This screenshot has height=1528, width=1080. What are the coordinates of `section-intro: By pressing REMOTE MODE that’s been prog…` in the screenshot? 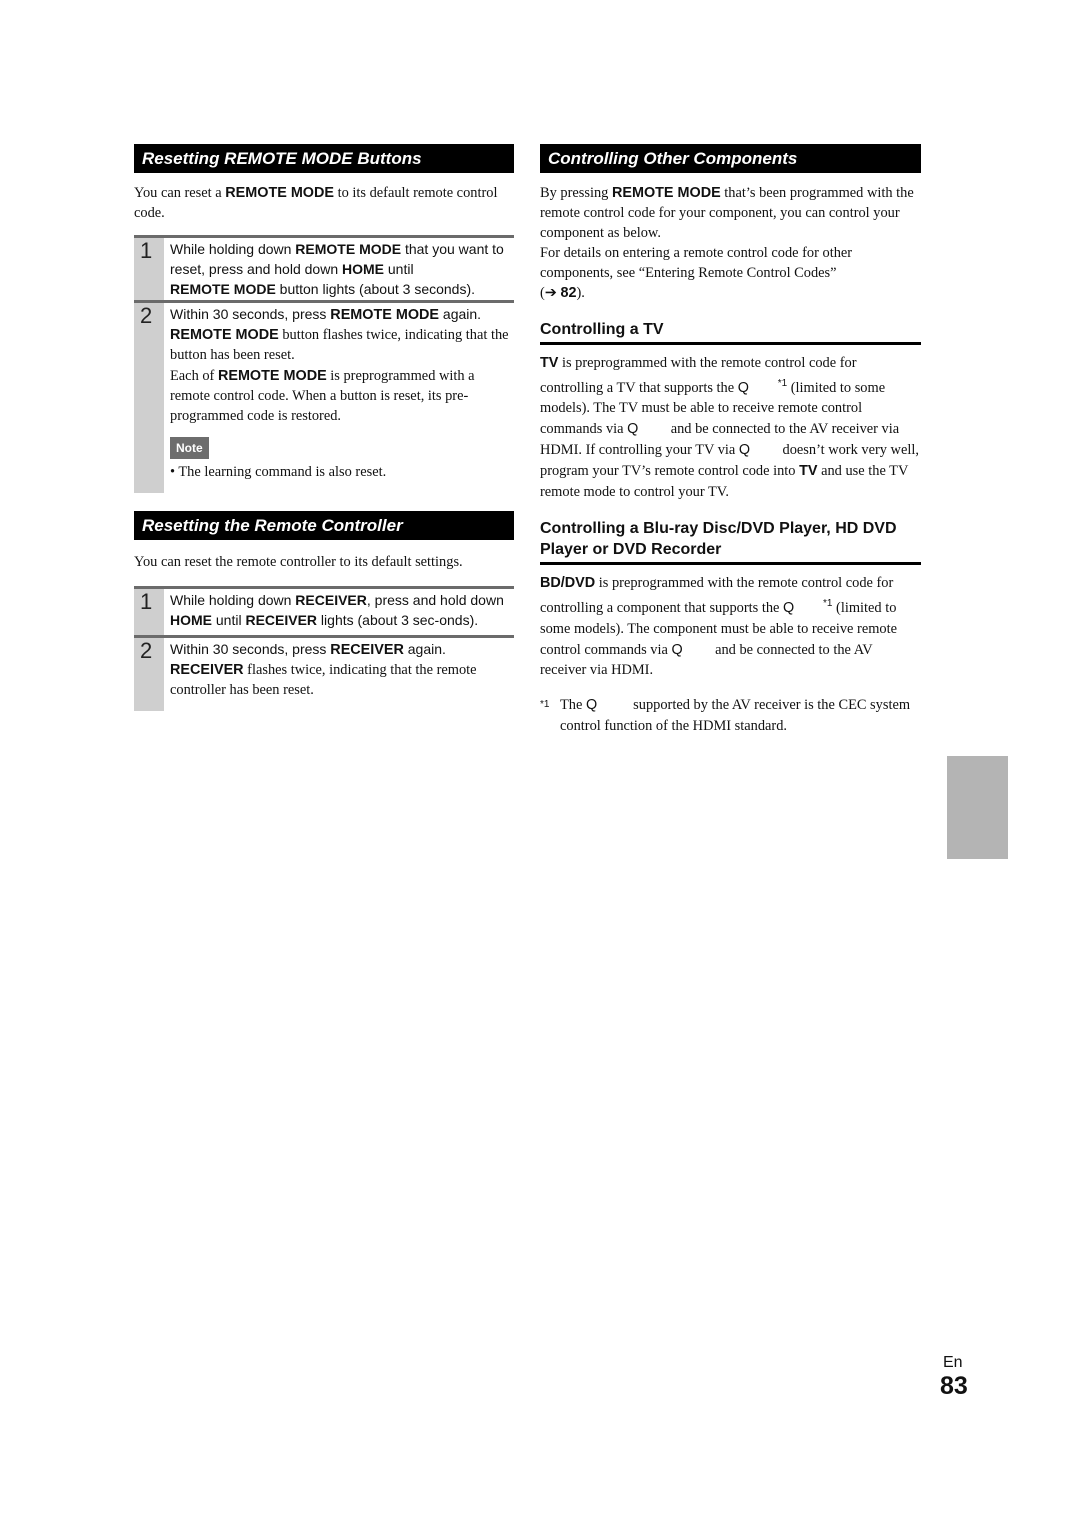 It's located at (727, 213).